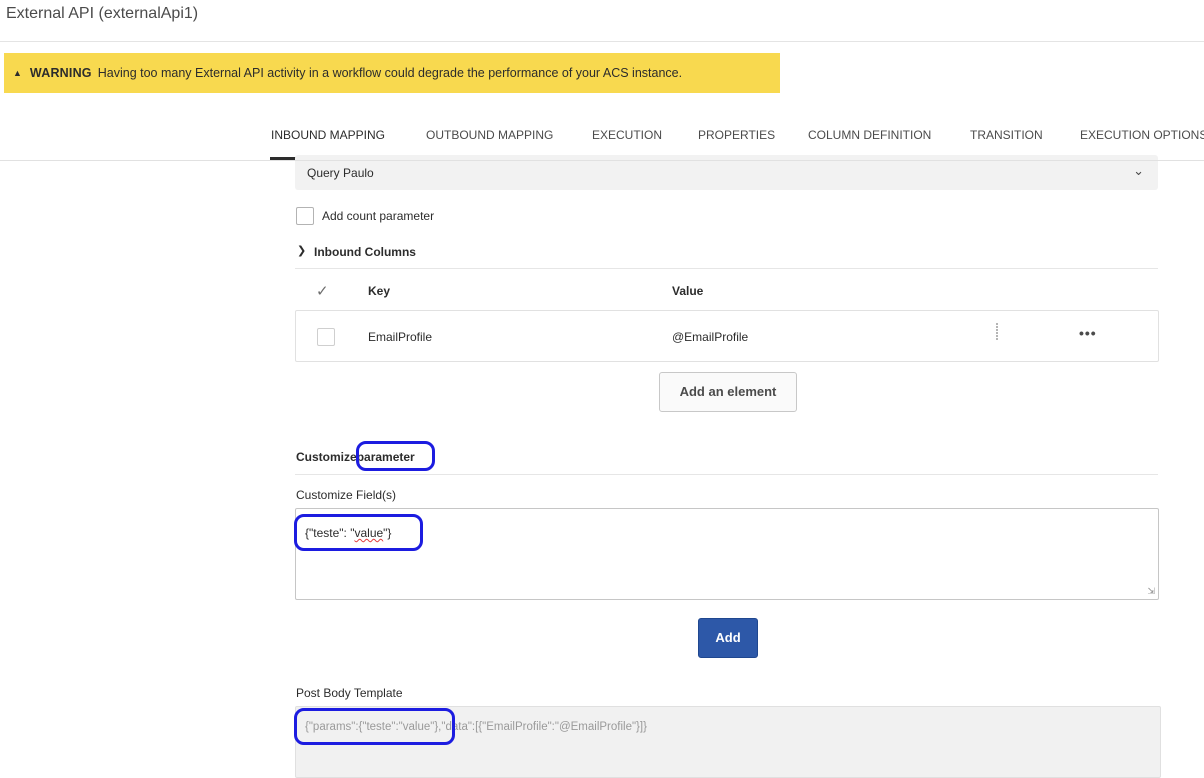 The image size is (1204, 778). Describe the element at coordinates (627, 135) in the screenshot. I see `tab-execution: EXECUTION` at that location.